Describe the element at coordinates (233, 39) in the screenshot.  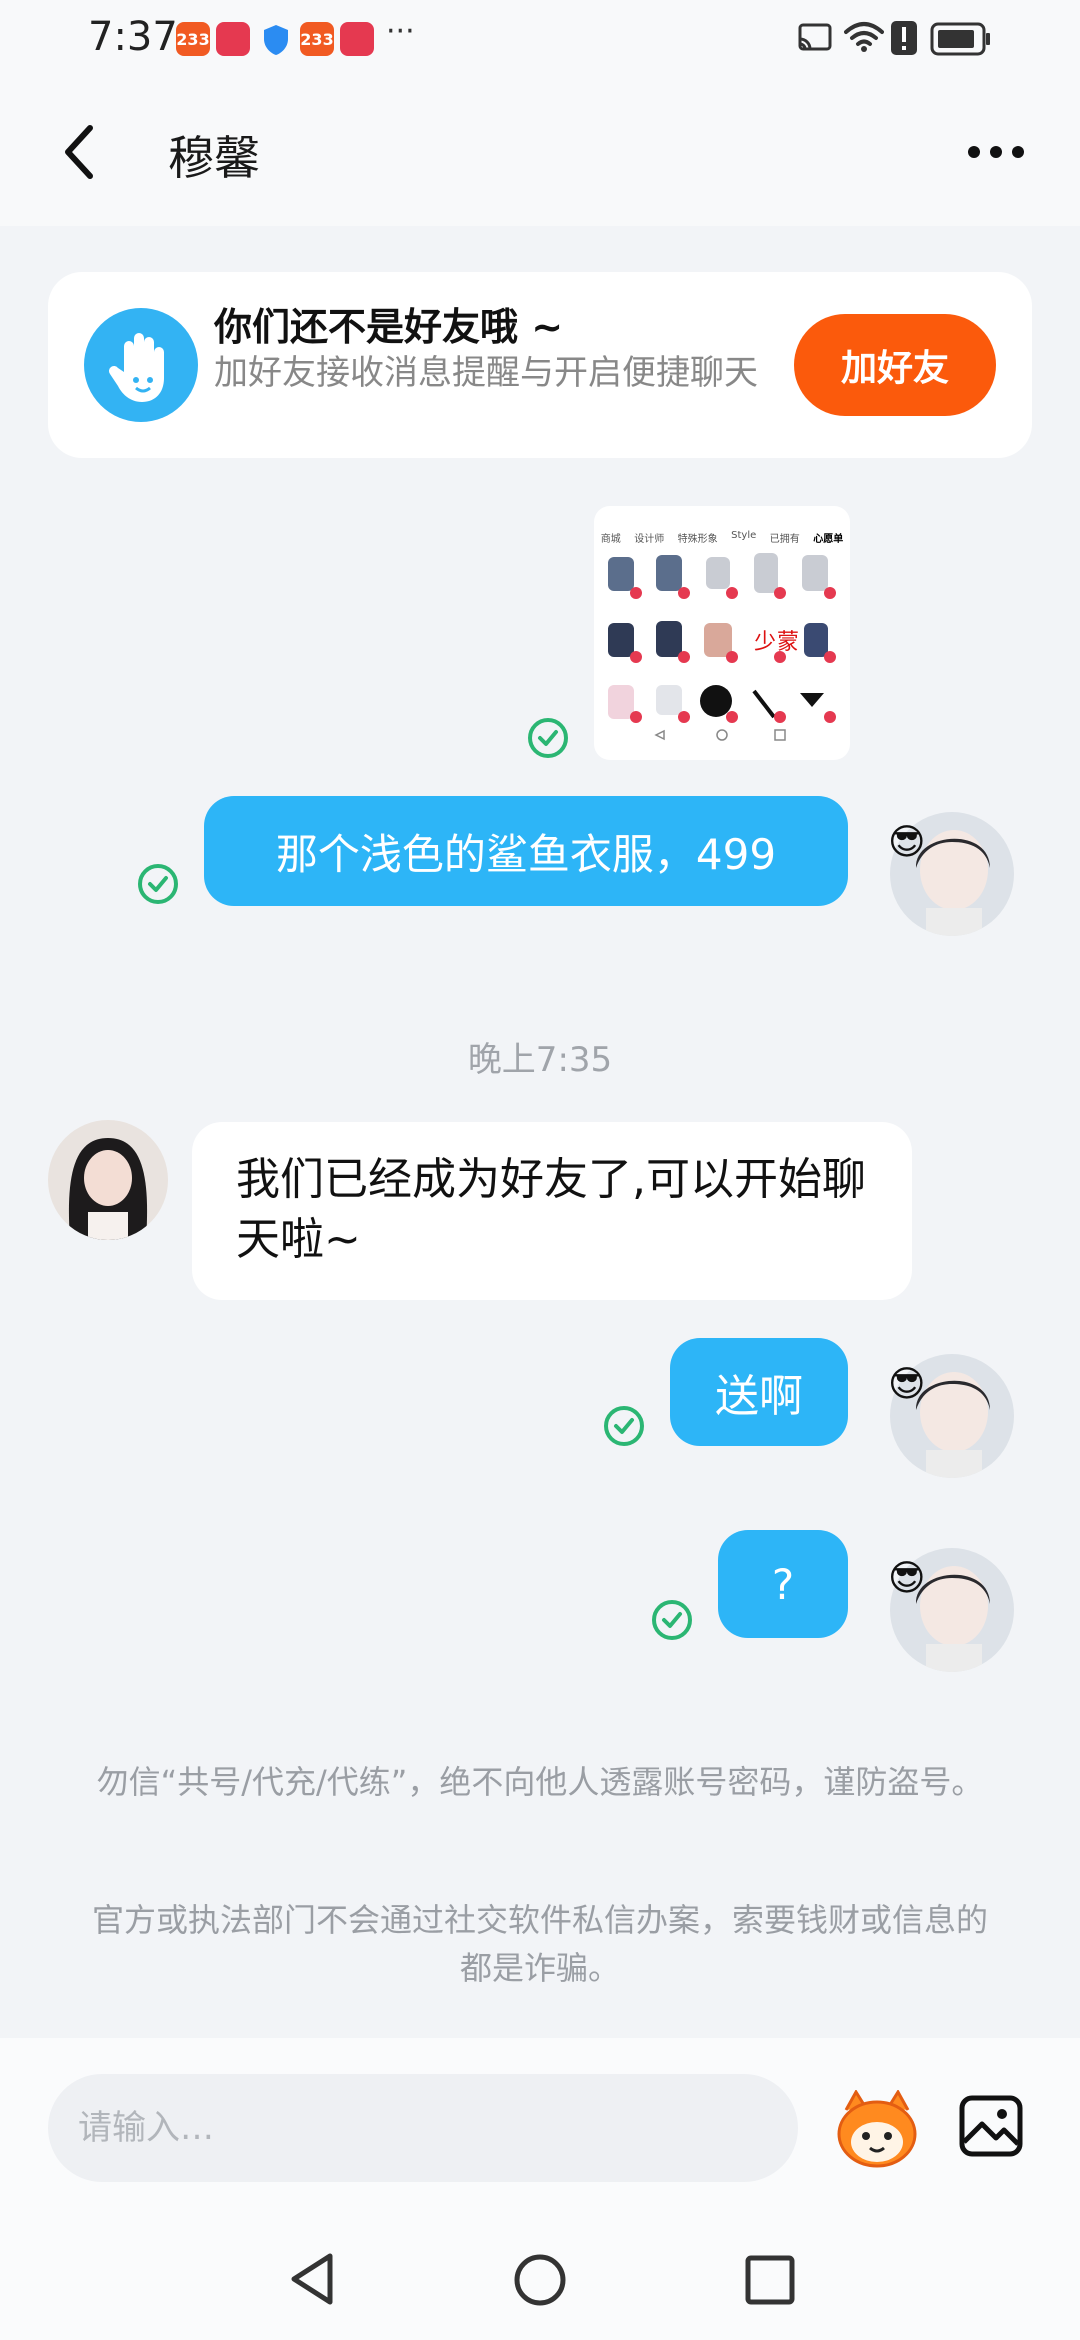
I see `huawei-appgallery-icon` at that location.